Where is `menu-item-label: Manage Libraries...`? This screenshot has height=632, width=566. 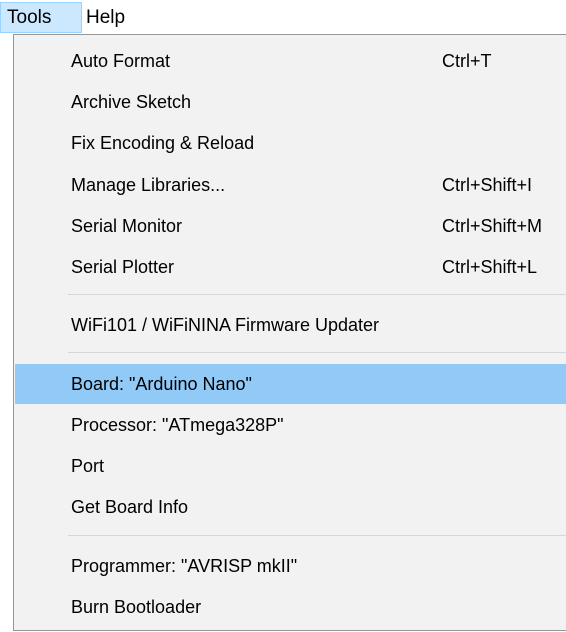 menu-item-label: Manage Libraries... is located at coordinates (148, 185).